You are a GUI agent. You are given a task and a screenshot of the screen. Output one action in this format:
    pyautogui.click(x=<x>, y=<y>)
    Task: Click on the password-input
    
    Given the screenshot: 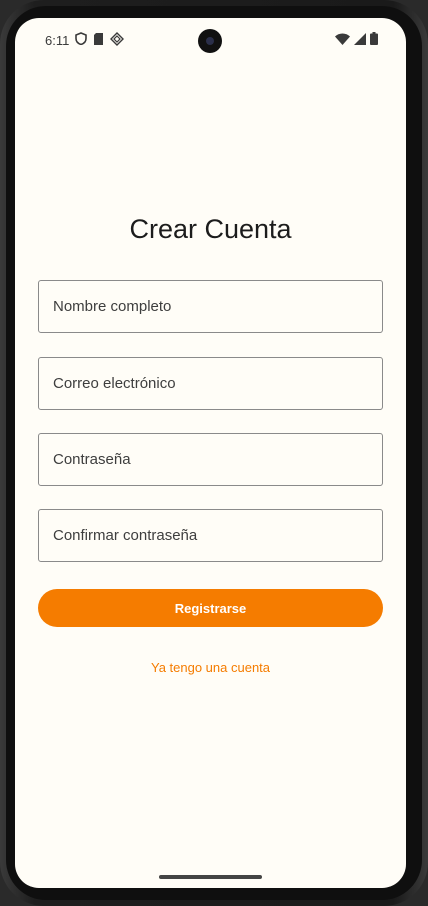 What is the action you would take?
    pyautogui.click(x=210, y=459)
    